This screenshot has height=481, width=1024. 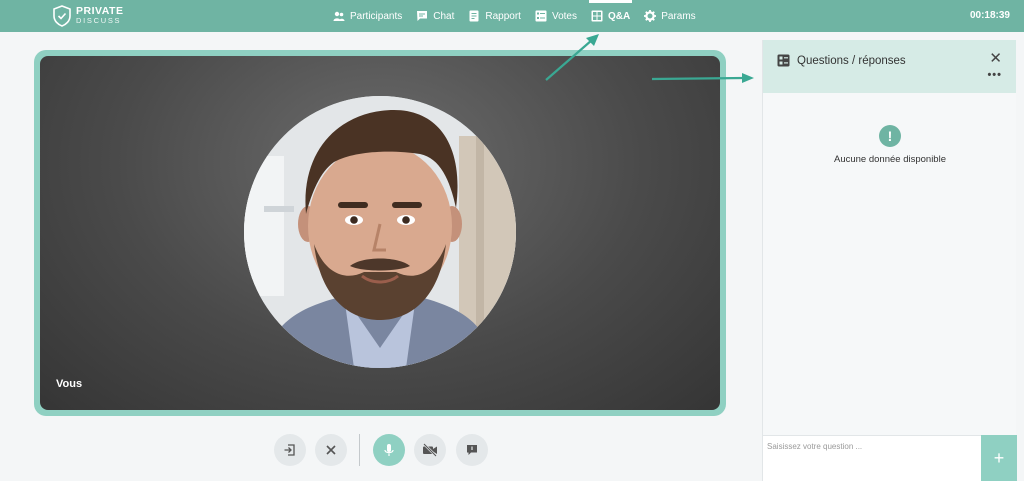 I want to click on session-timer: 00:18:39, so click(x=989, y=15).